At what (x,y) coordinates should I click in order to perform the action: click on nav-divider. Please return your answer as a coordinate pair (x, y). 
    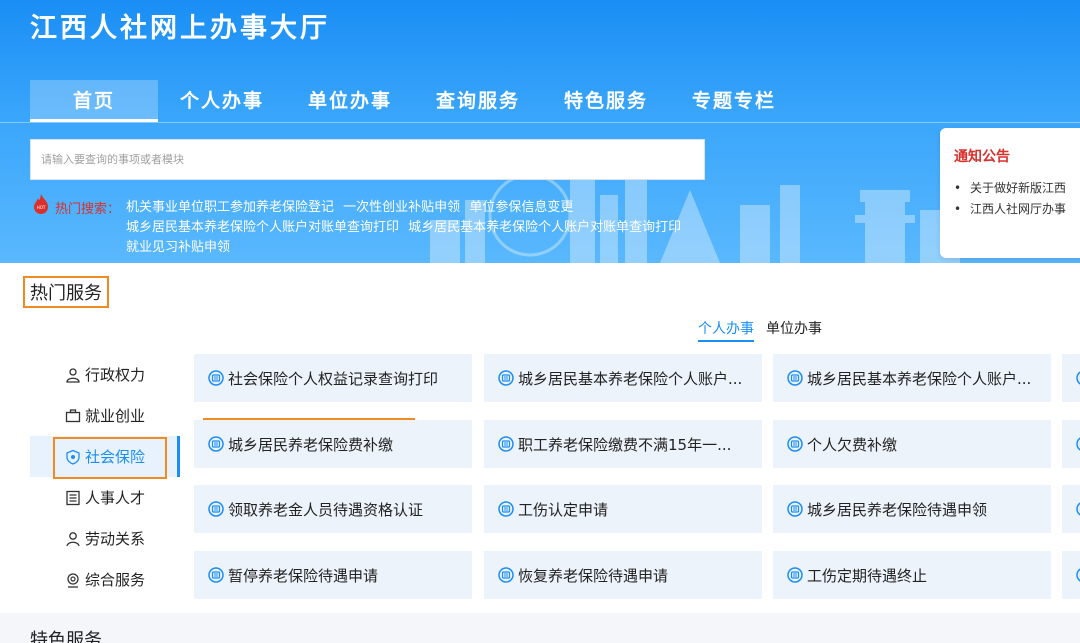
    Looking at the image, I should click on (540, 122).